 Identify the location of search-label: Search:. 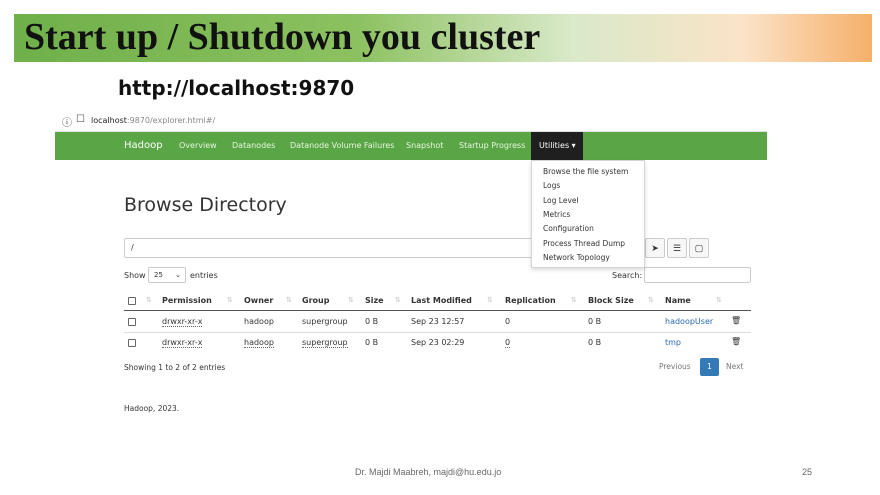
(627, 275).